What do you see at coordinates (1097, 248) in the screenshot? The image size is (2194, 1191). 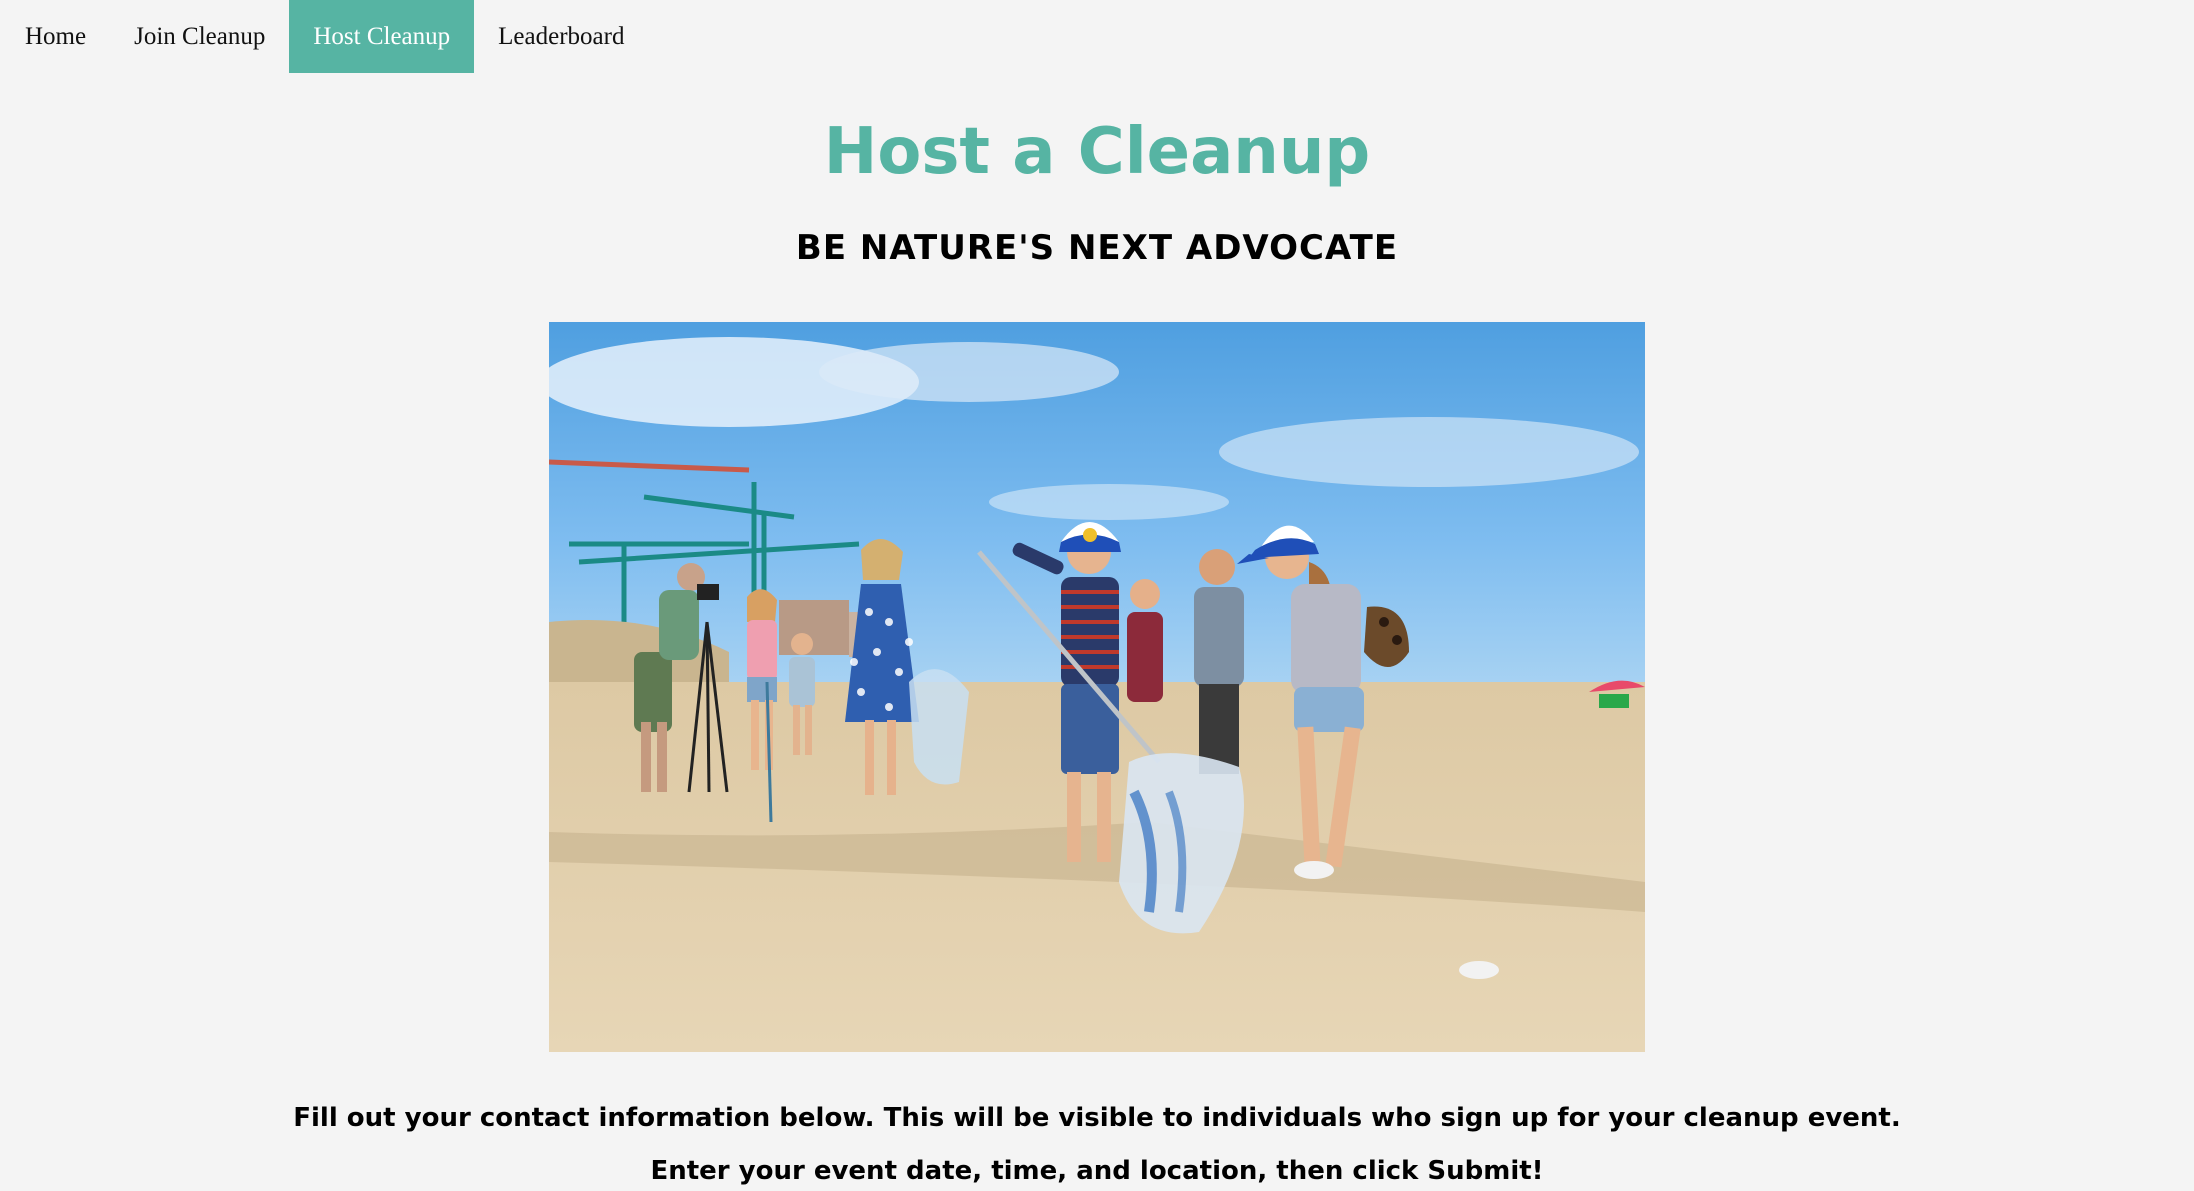 I see `page-subtitle: BE NATURE'S NEXT ADVOCATE` at bounding box center [1097, 248].